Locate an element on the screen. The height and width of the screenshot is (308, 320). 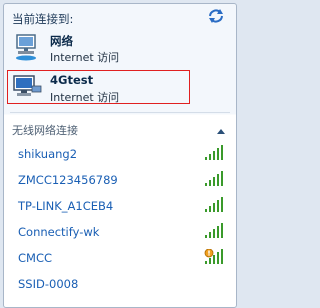
computer-network-icon is located at coordinates (27, 87).